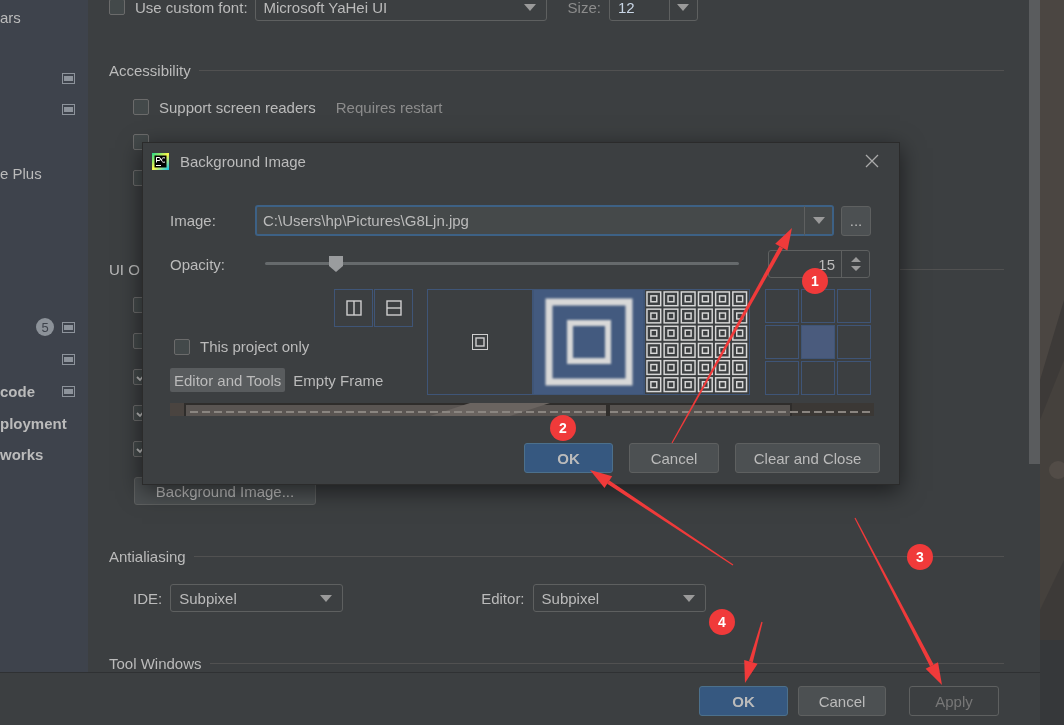 The width and height of the screenshot is (1064, 725). Describe the element at coordinates (653, 10) in the screenshot. I see `size-dropdown: 12` at that location.